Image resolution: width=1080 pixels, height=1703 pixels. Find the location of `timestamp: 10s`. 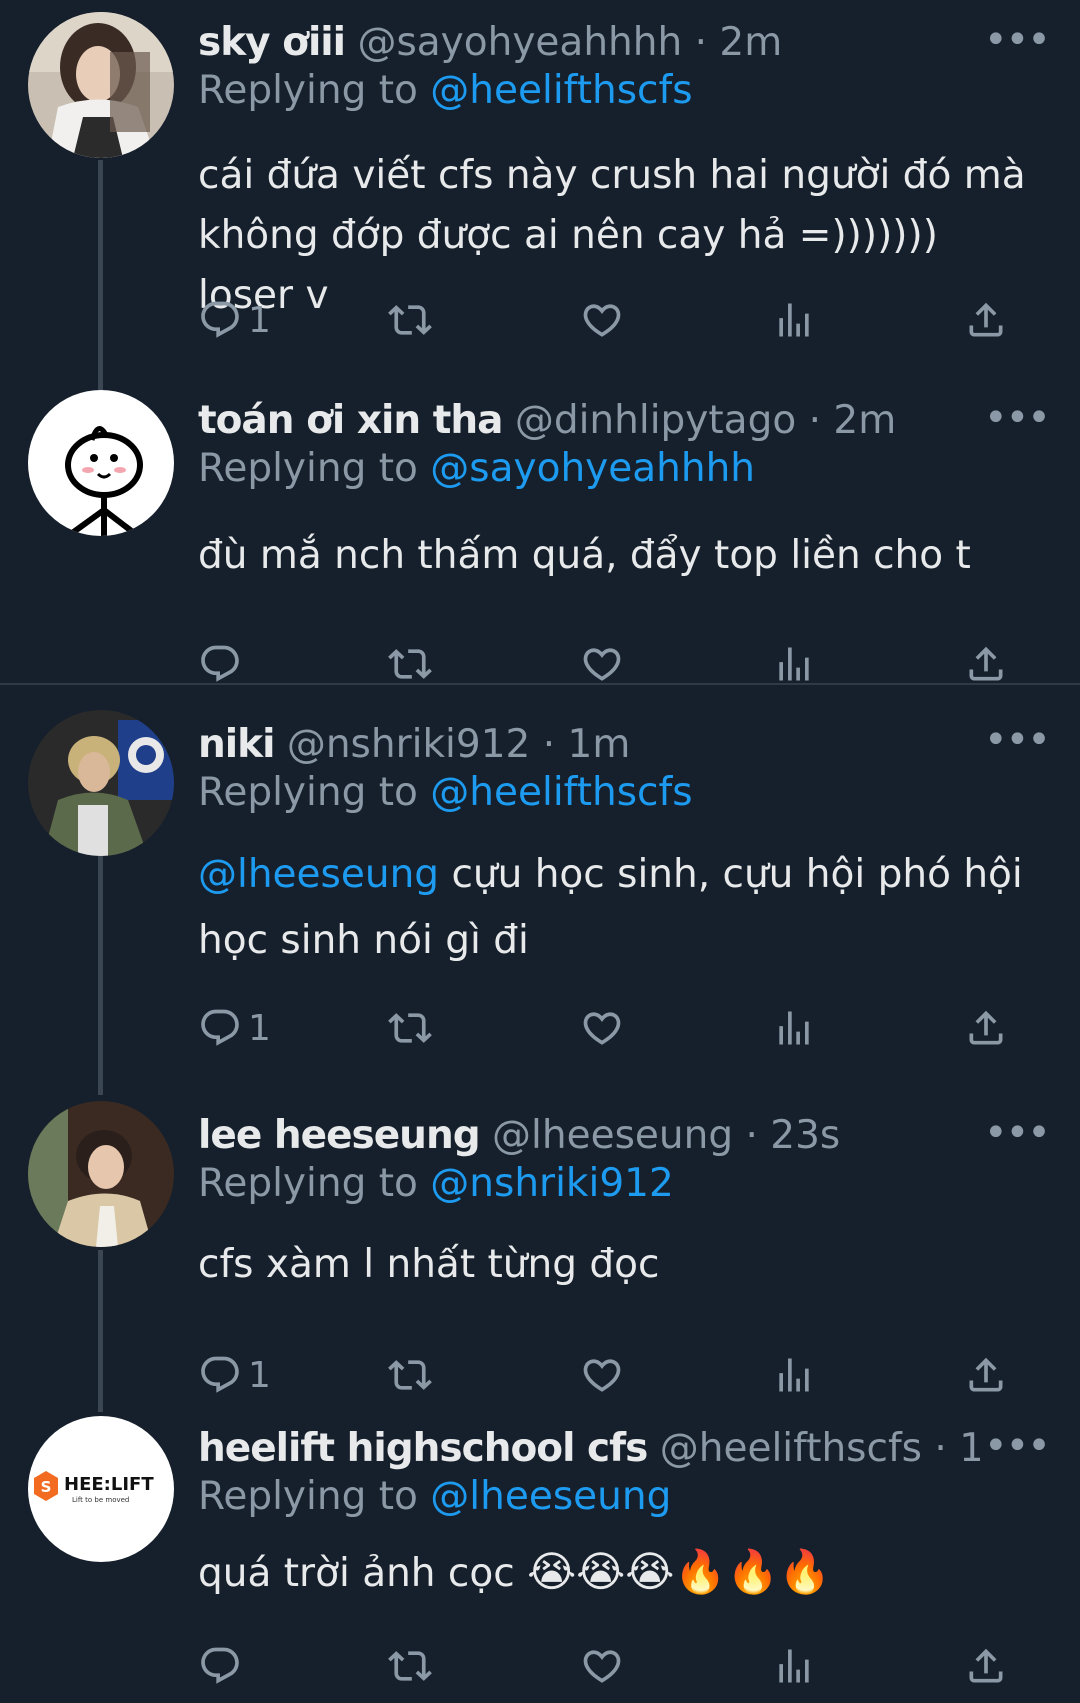

timestamp: 10s is located at coordinates (969, 1448).